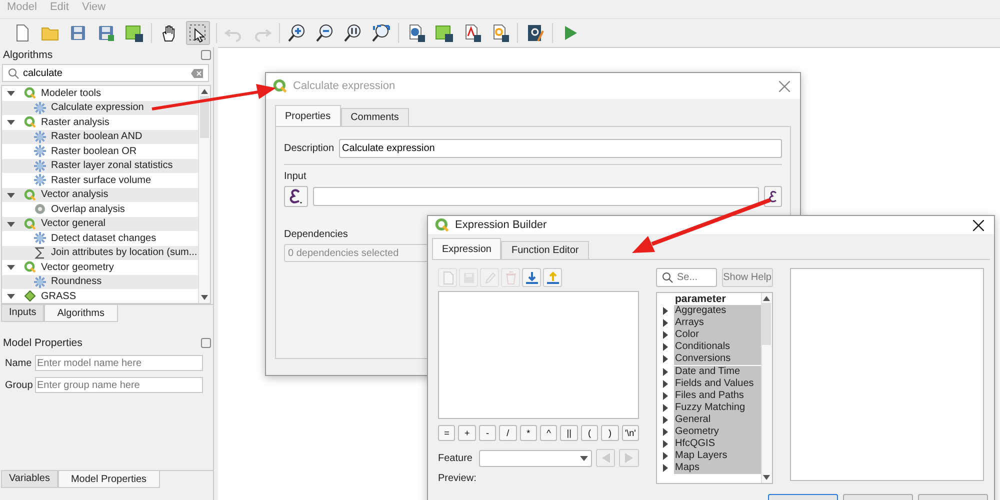 Image resolution: width=1000 pixels, height=500 pixels. Describe the element at coordinates (40, 252) in the screenshot. I see `sum-icon` at that location.